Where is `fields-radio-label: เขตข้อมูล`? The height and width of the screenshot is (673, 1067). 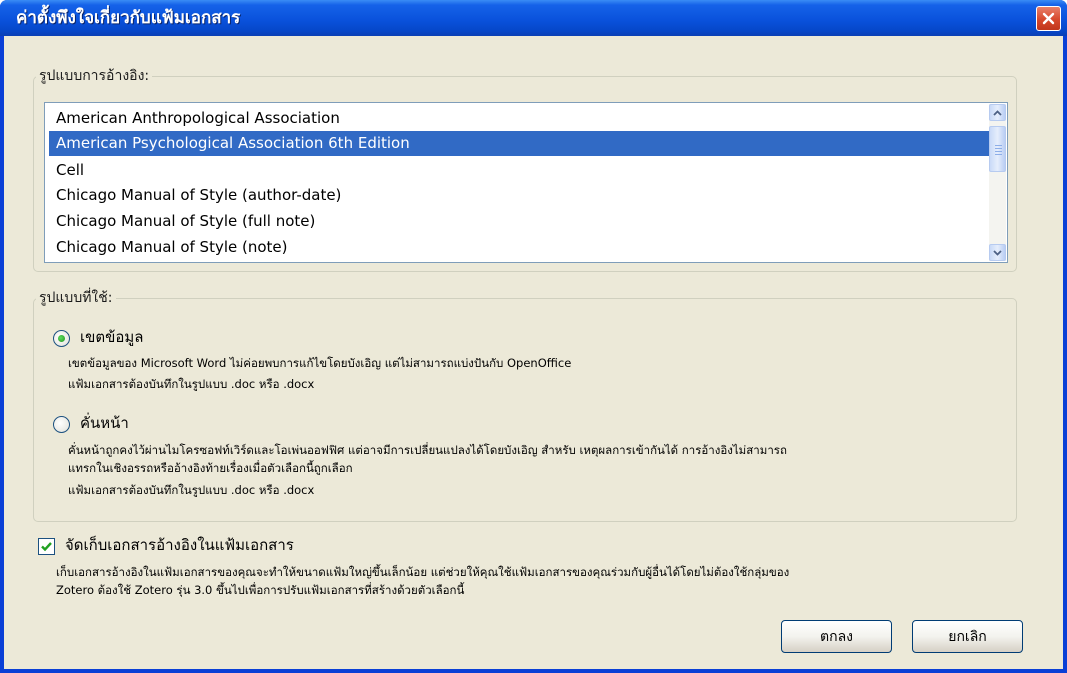 fields-radio-label: เขตข้อมูล is located at coordinates (111, 337).